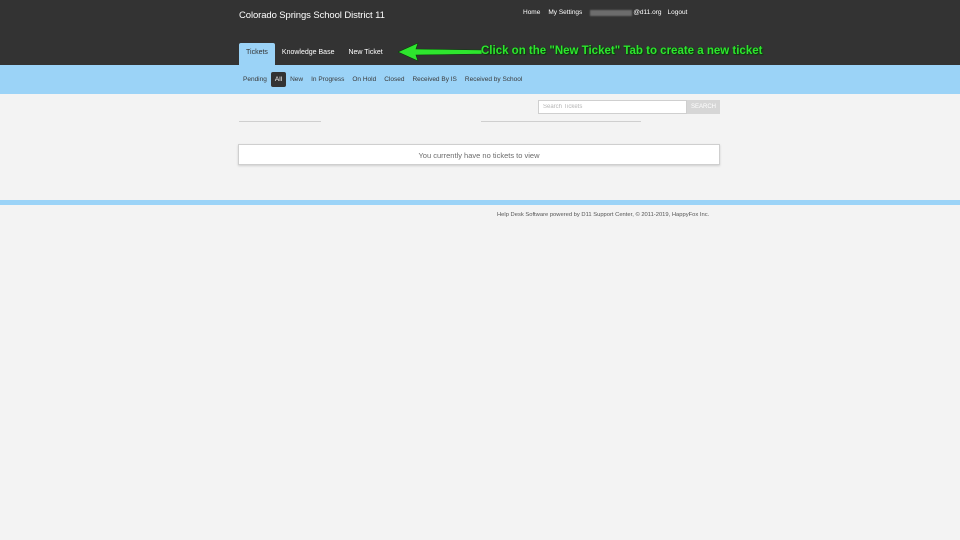 The image size is (960, 540). I want to click on filter-in-progress: In Progress, so click(327, 79).